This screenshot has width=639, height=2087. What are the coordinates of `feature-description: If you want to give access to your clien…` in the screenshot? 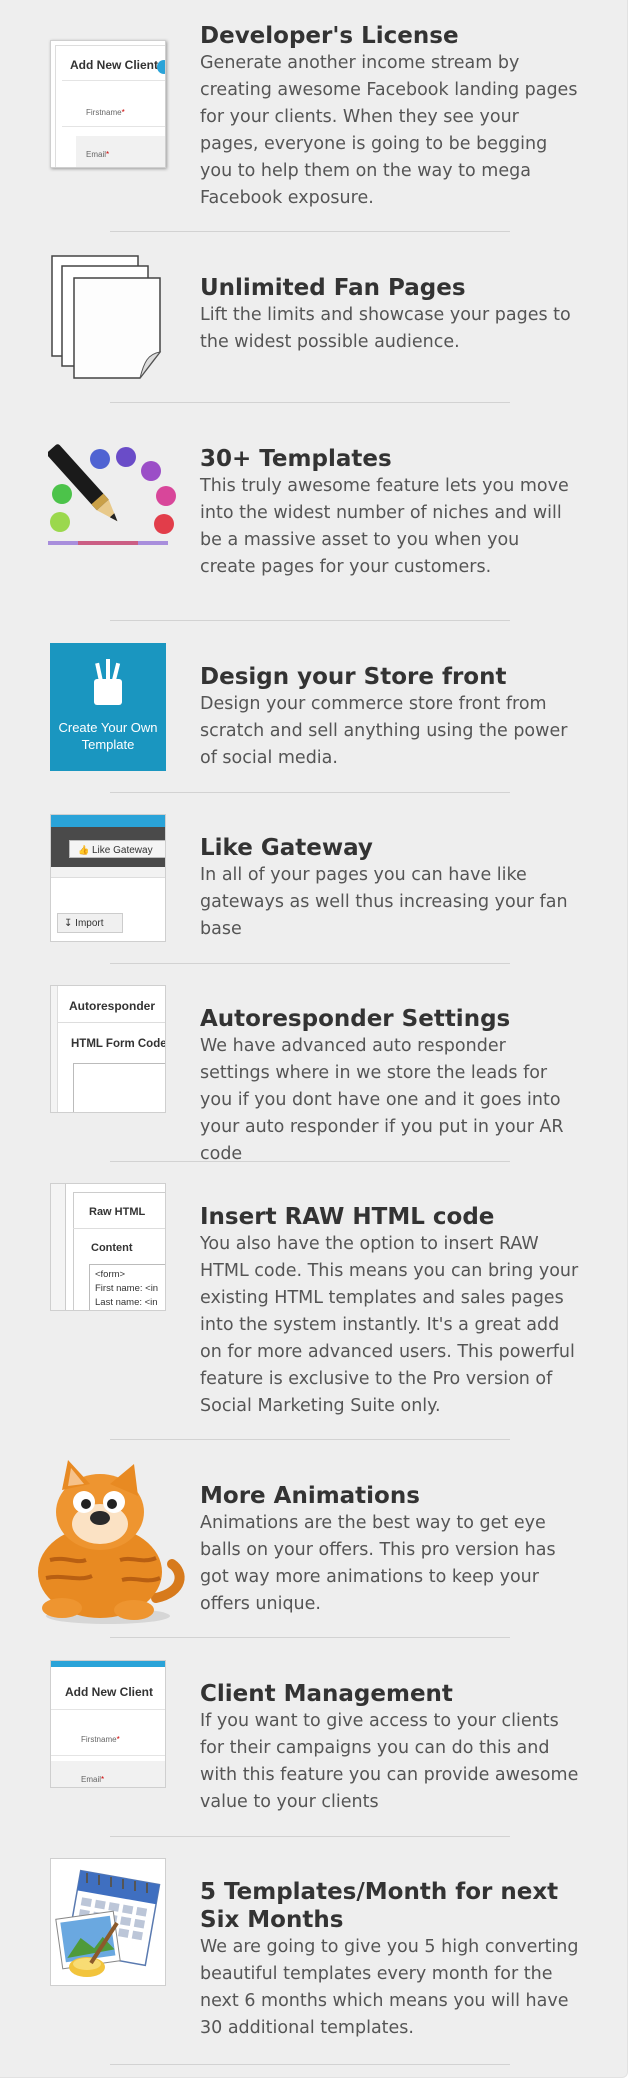 It's located at (389, 1761).